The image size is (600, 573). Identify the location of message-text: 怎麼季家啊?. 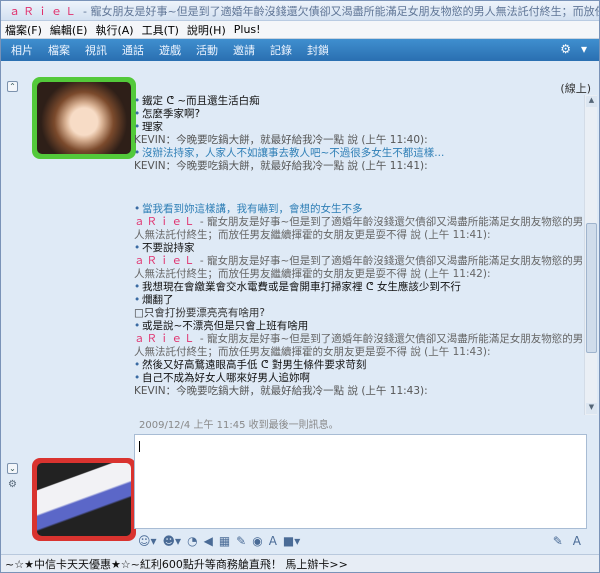
(360, 114).